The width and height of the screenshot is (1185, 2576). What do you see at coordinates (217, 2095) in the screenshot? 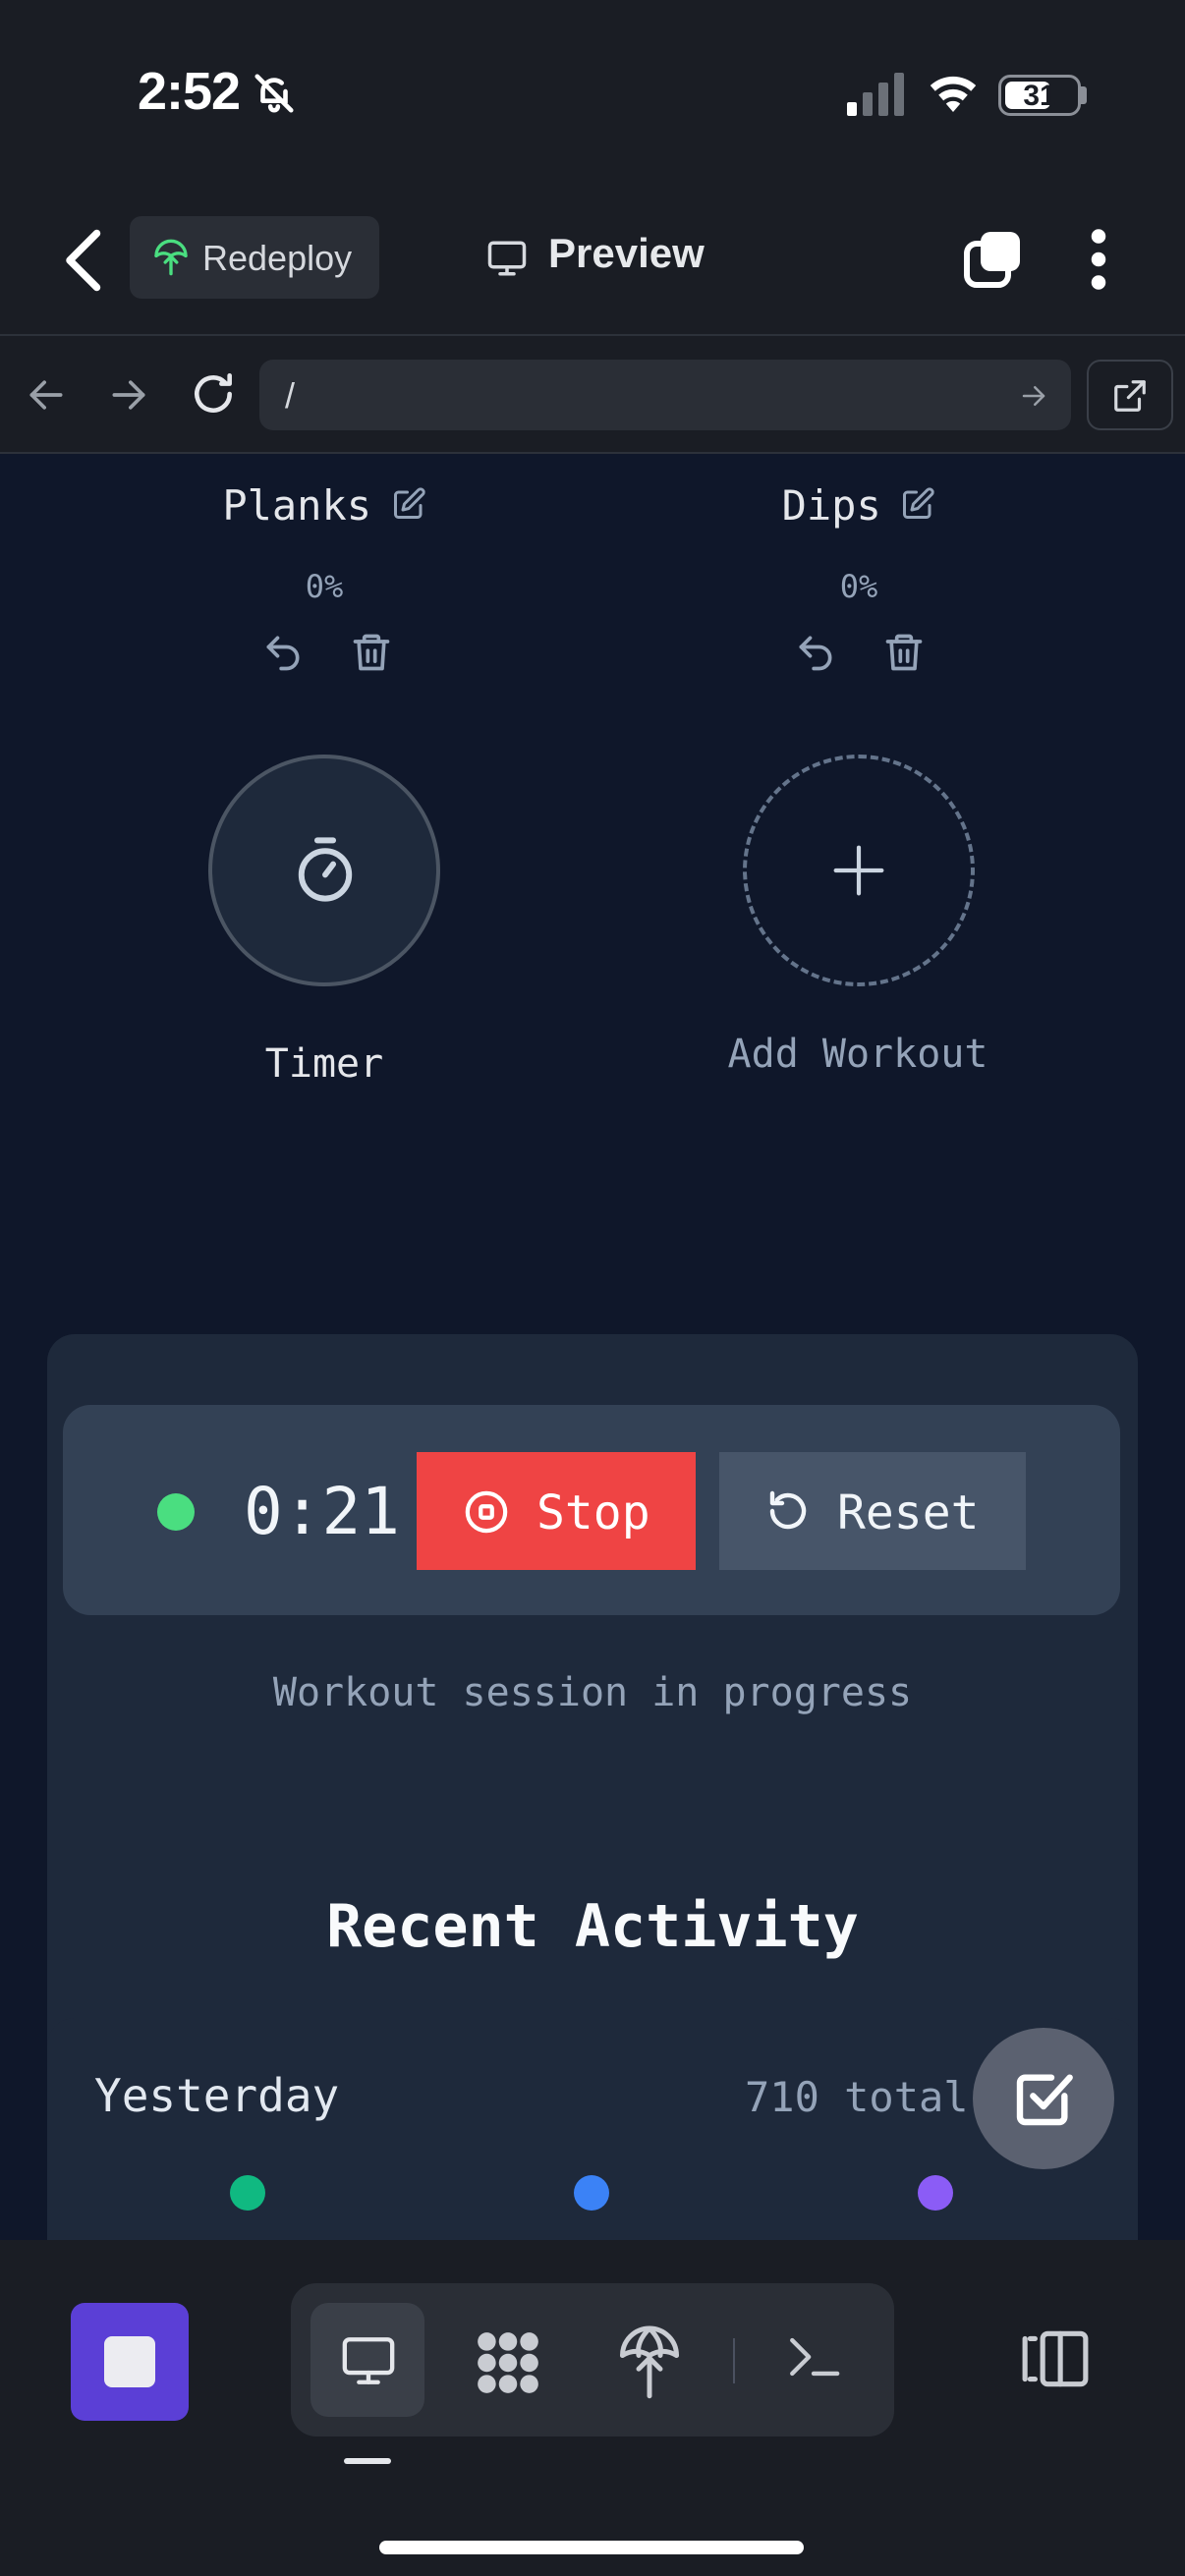
I see `activity-day-label: Yesterday` at bounding box center [217, 2095].